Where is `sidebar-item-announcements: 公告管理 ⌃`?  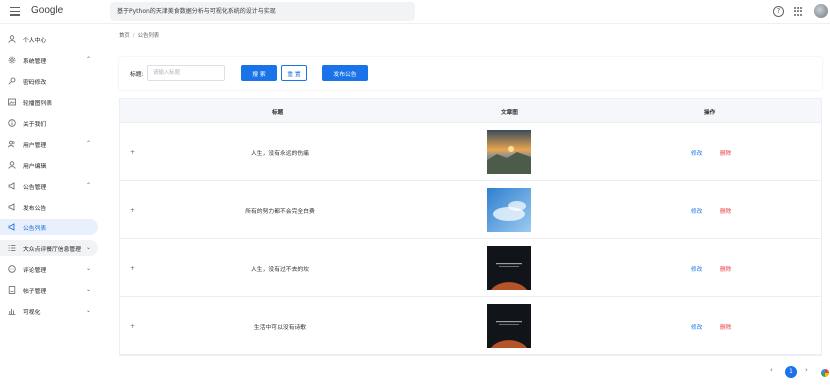
sidebar-item-announcements: 公告管理 ⌃ is located at coordinates (49, 186).